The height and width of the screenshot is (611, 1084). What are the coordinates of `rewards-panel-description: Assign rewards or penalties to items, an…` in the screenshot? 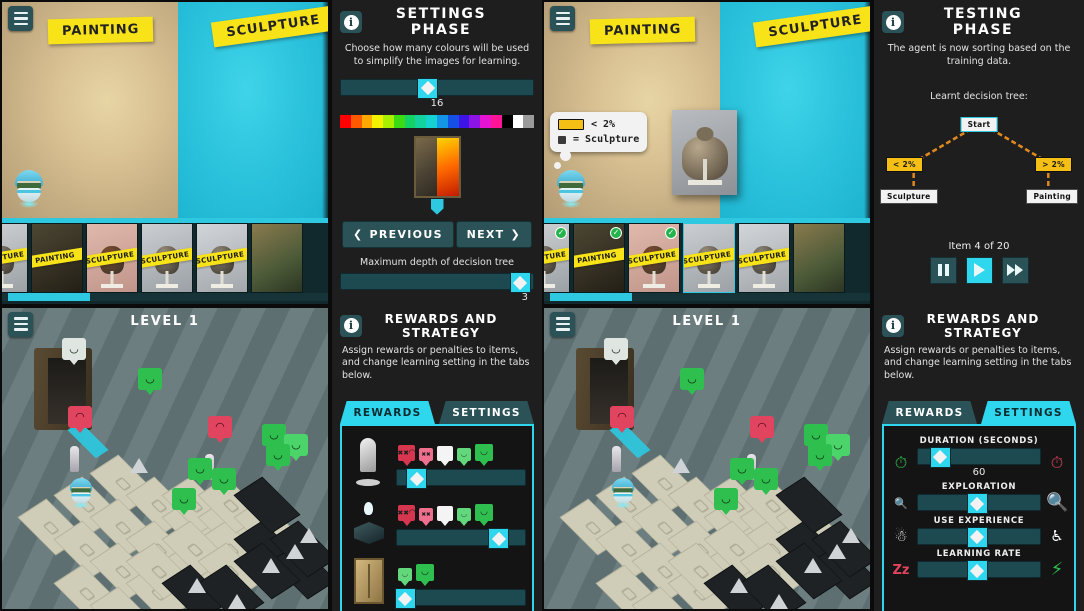 It's located at (436, 363).